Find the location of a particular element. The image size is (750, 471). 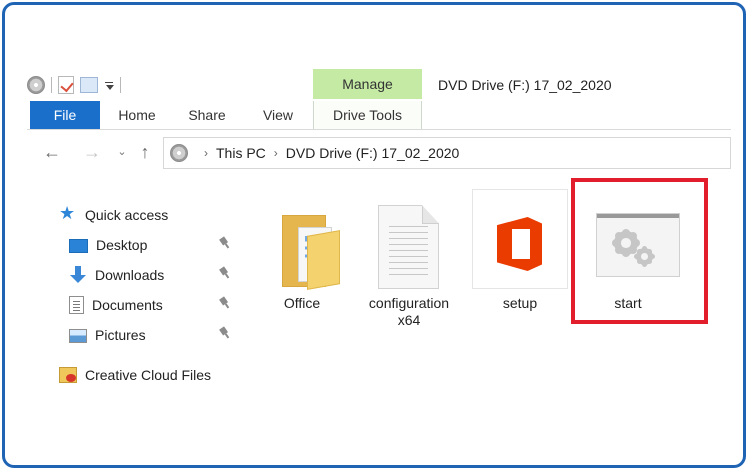

sidebar-item-label: Creative Cloud Files is located at coordinates (148, 375).